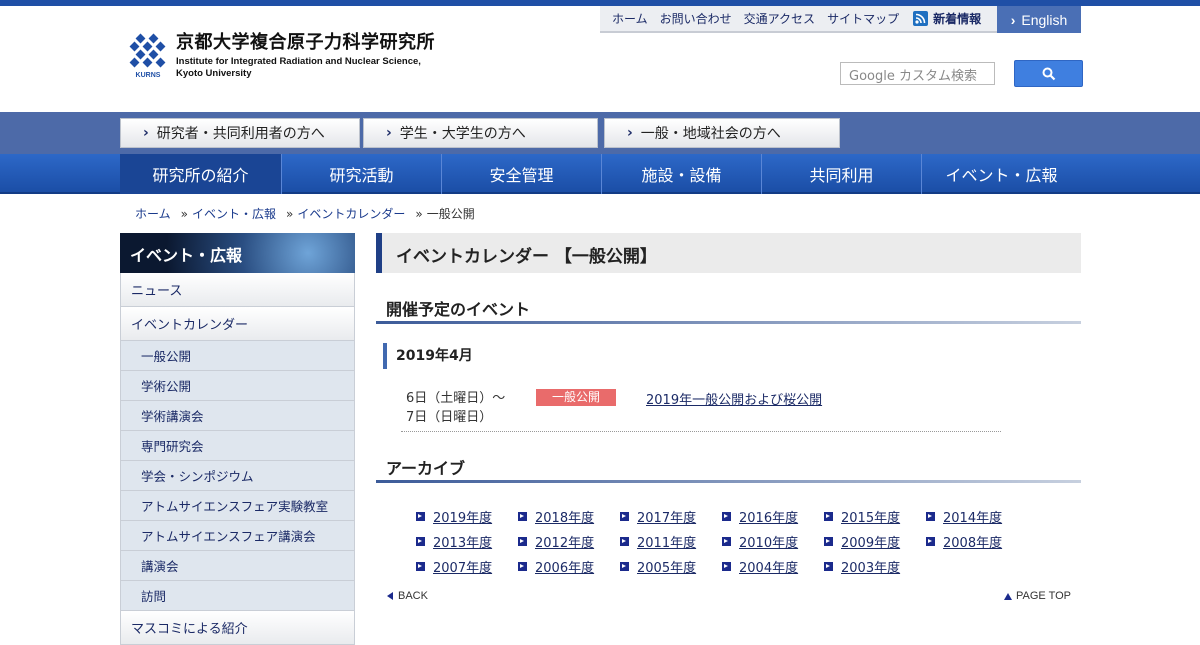  What do you see at coordinates (565, 543) in the screenshot?
I see `archive-year-label: 2012年度` at bounding box center [565, 543].